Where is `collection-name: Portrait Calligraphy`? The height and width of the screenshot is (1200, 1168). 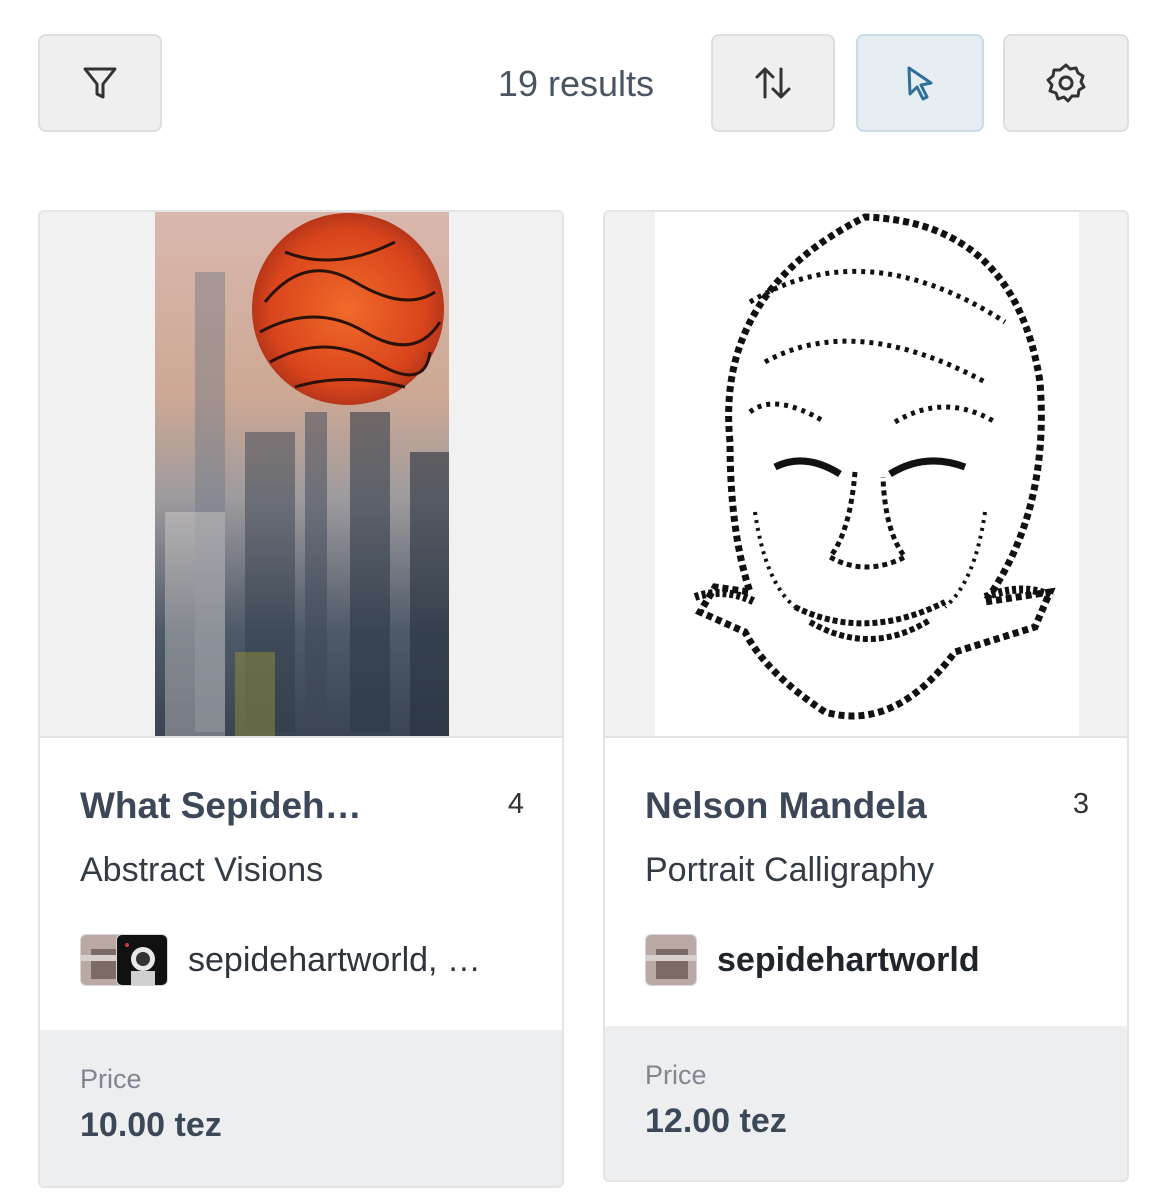 collection-name: Portrait Calligraphy is located at coordinates (789, 870).